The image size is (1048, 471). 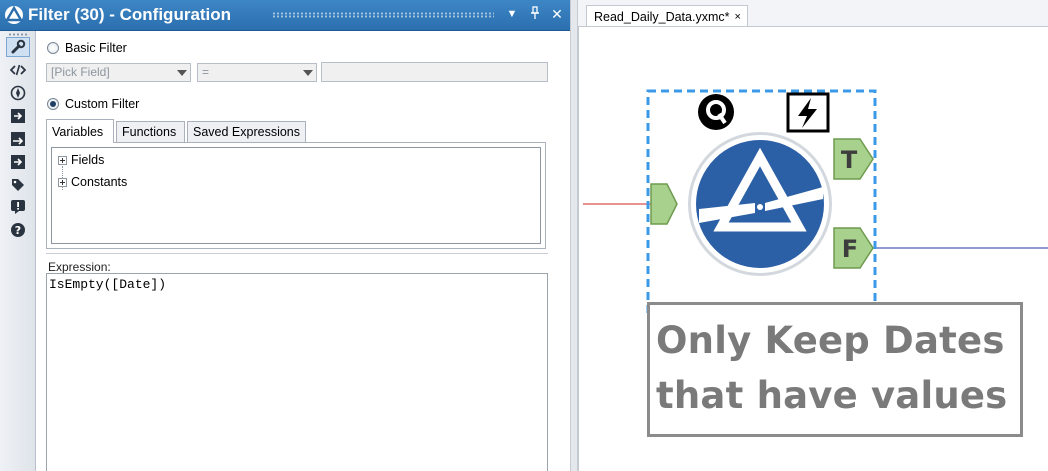 What do you see at coordinates (53, 104) in the screenshot?
I see `custom-filter-radio-circle` at bounding box center [53, 104].